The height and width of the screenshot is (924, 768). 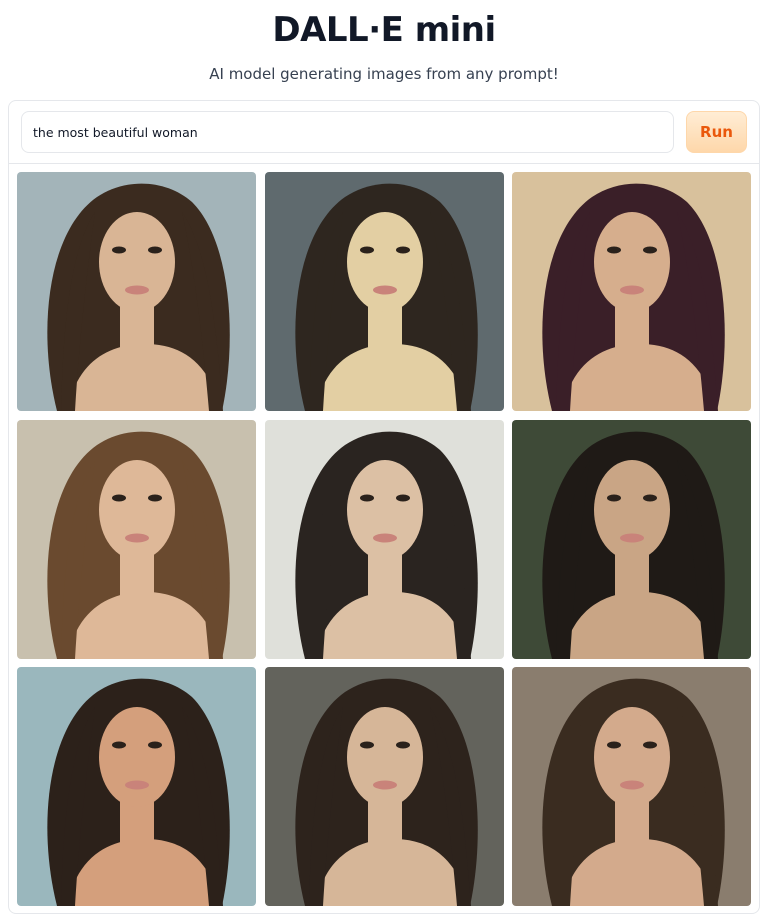 I want to click on prompt-row: Run, so click(x=384, y=132).